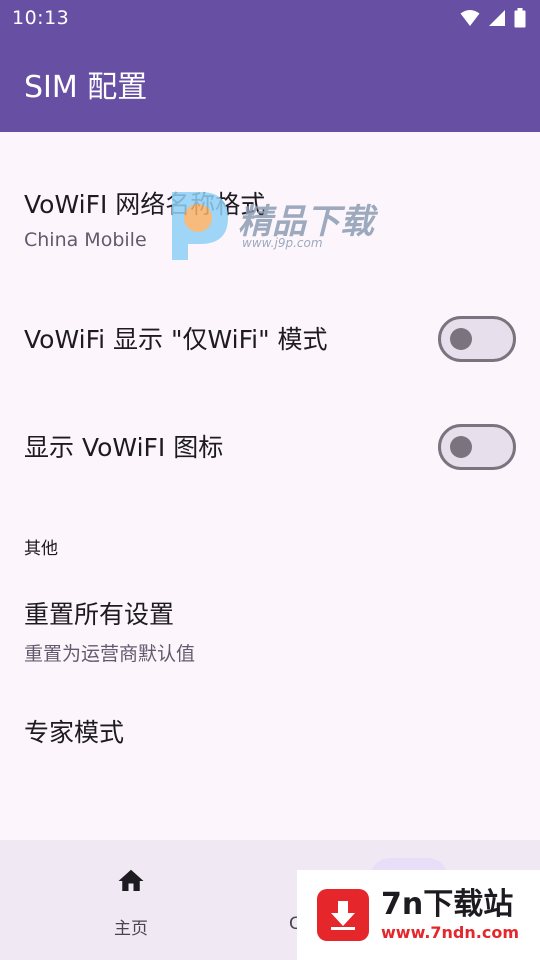  I want to click on app-bar: SIM 配置, so click(270, 84).